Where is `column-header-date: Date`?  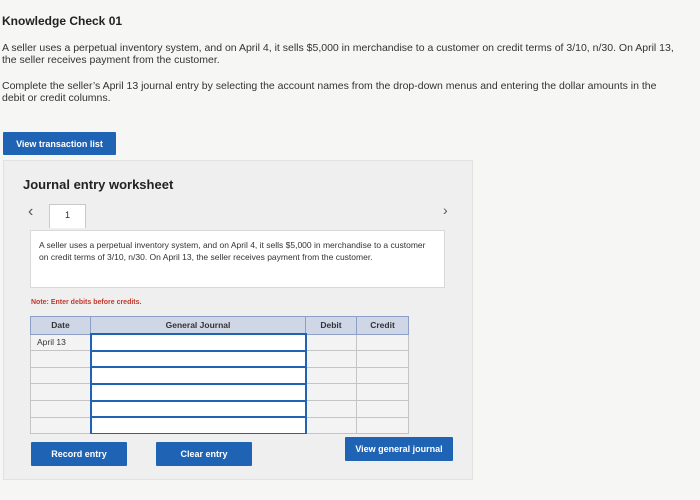
column-header-date: Date is located at coordinates (60, 325).